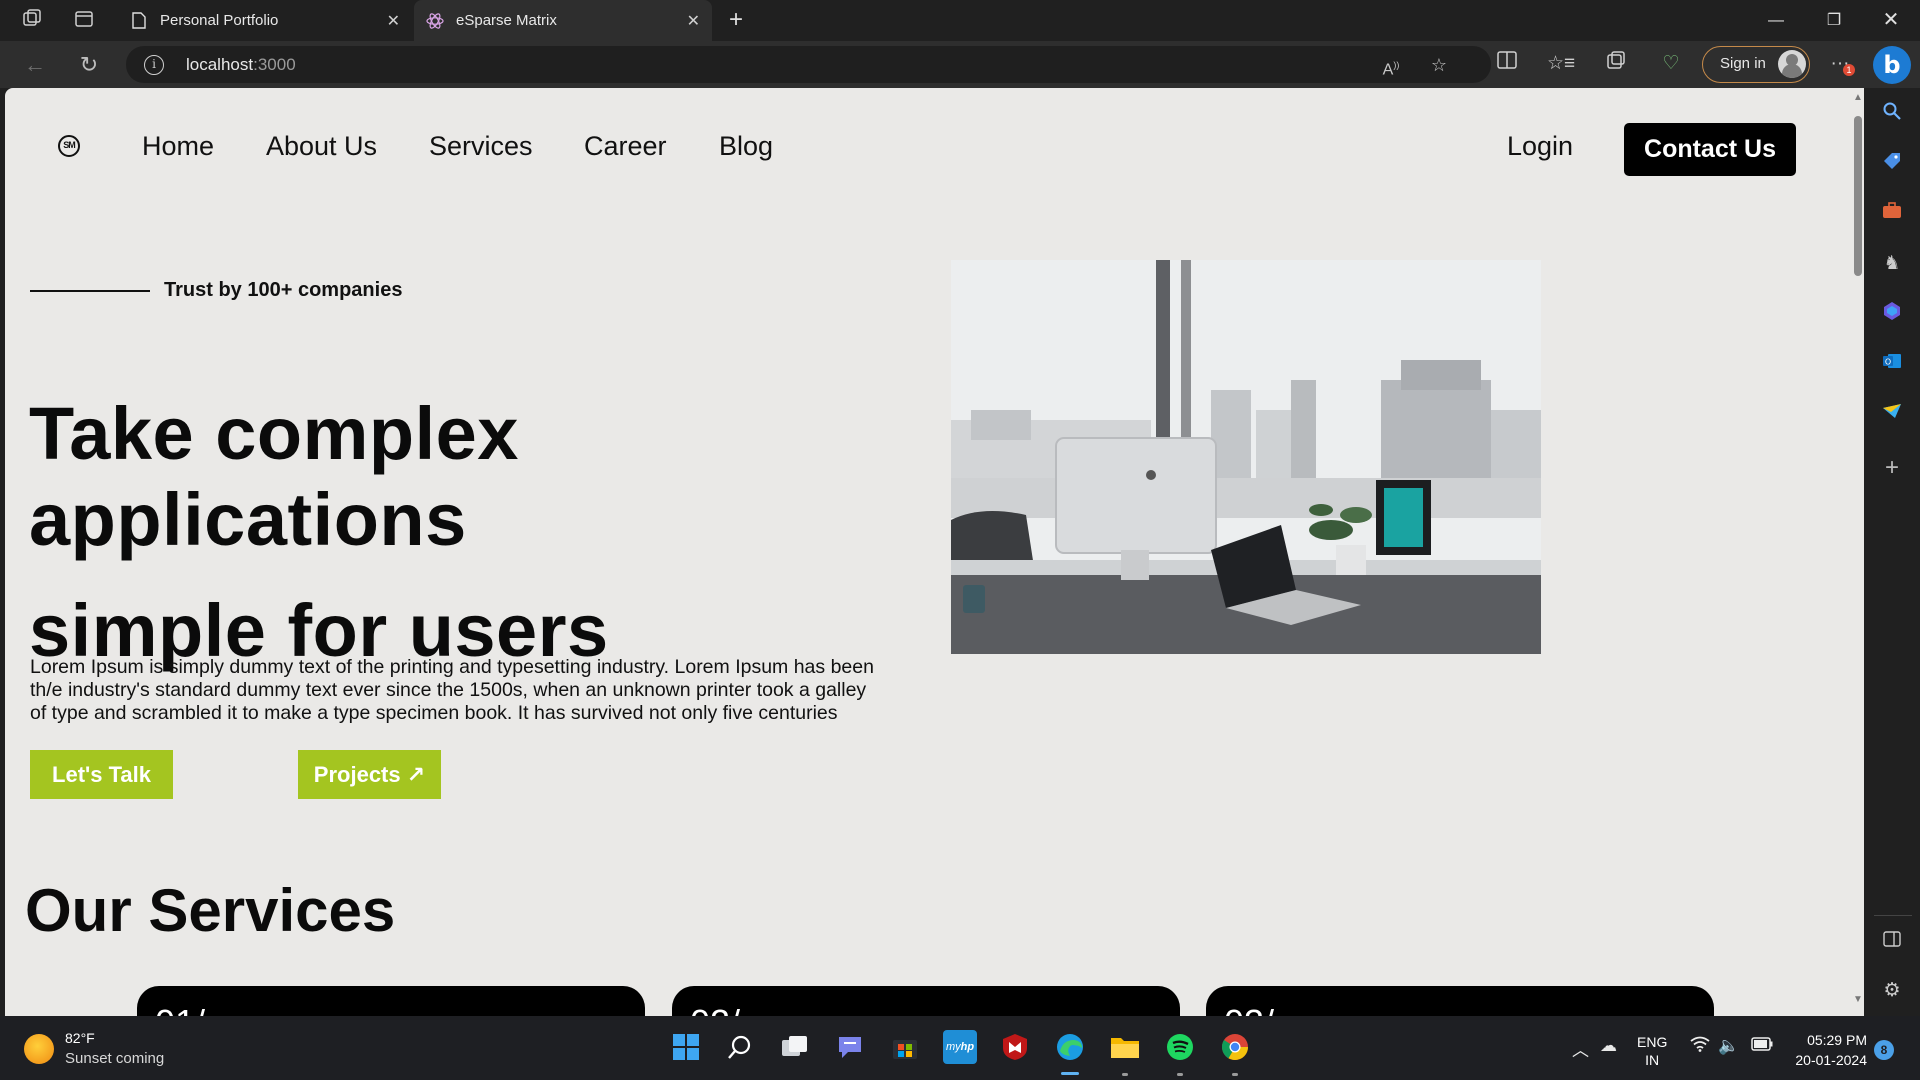  I want to click on settings-gear-icon: ⚙, so click(1892, 991).